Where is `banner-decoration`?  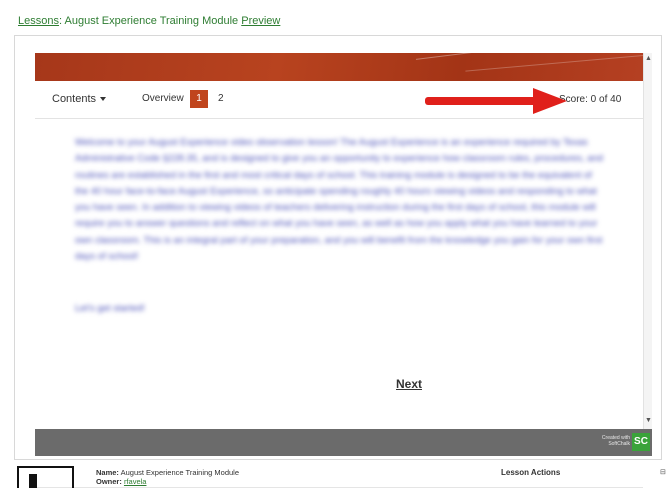 banner-decoration is located at coordinates (554, 62).